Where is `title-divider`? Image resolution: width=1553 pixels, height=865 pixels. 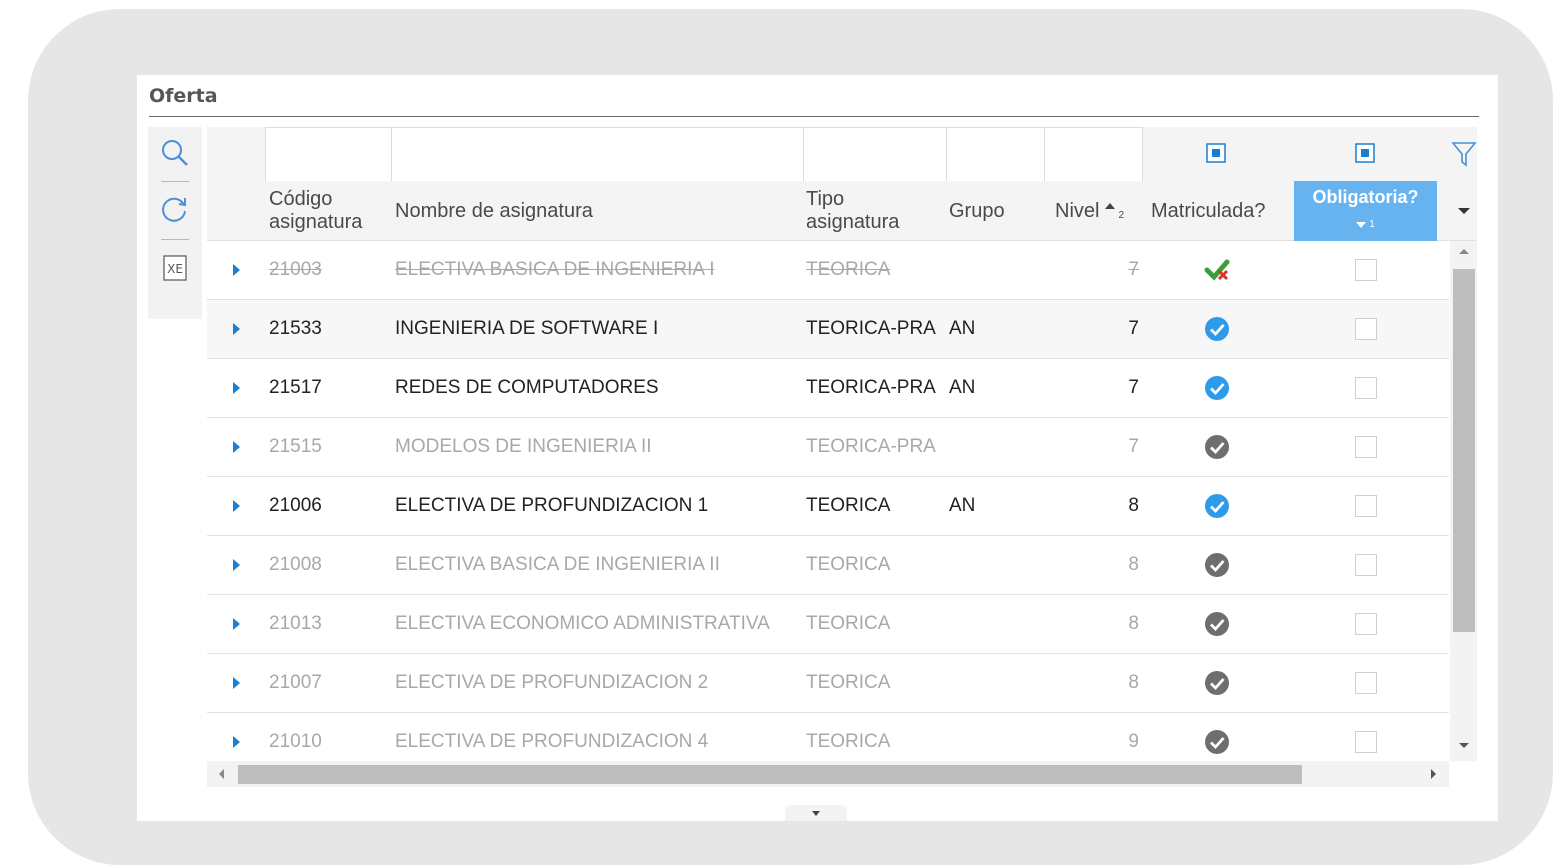
title-divider is located at coordinates (814, 116).